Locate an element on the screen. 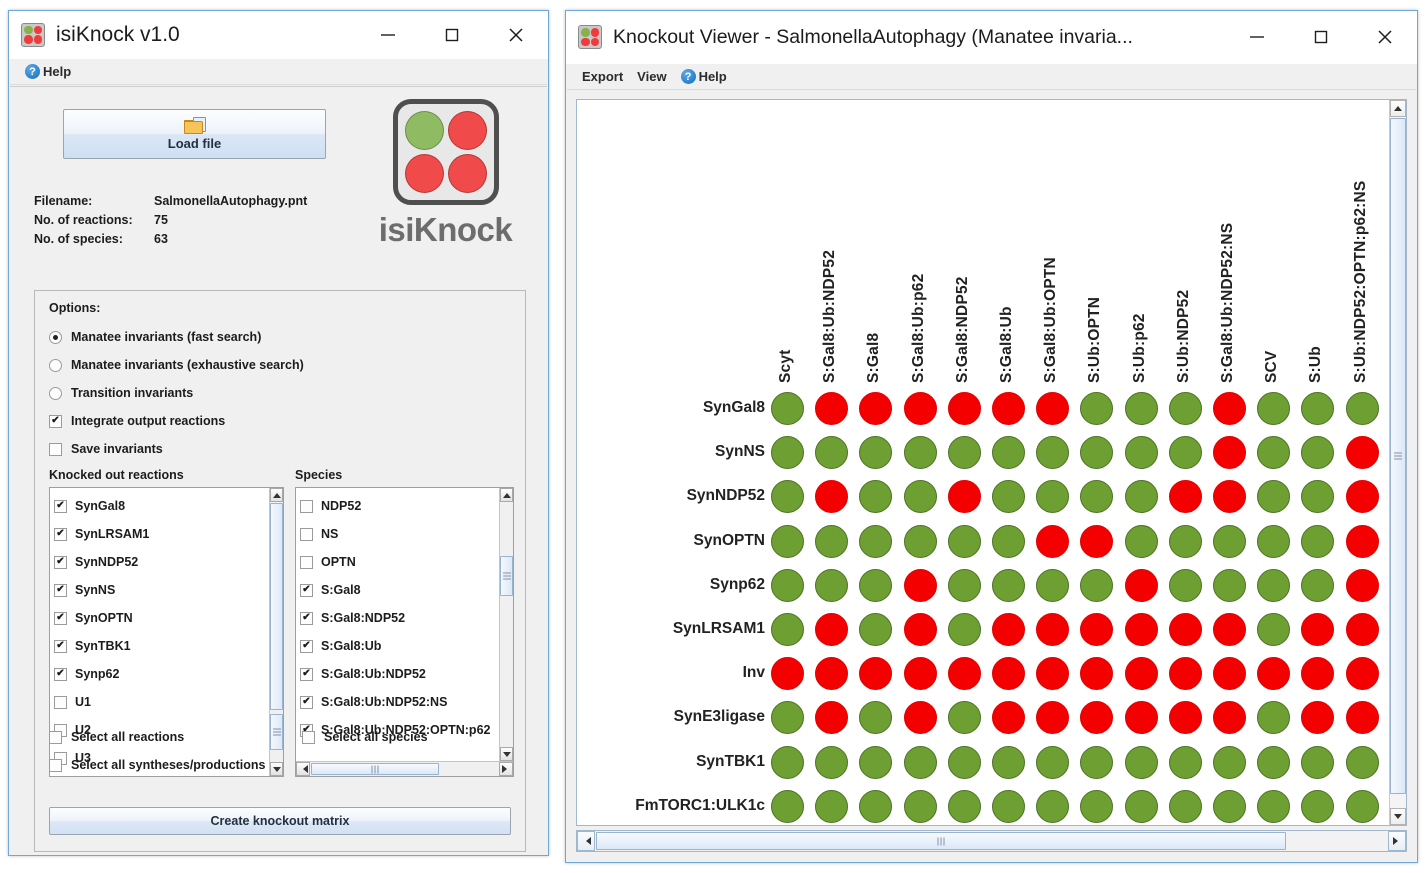 The image size is (1426, 873). scroll-down-icon is located at coordinates (1398, 816).